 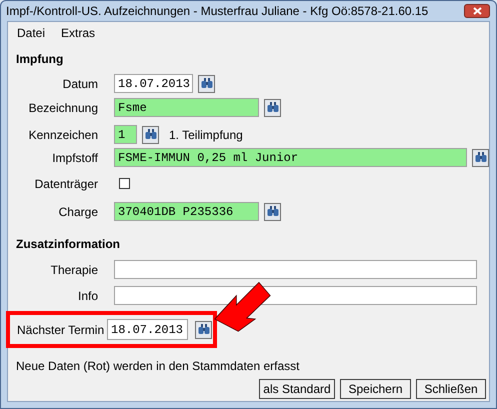 What do you see at coordinates (63, 108) in the screenshot?
I see `field-label: Bezeichnung` at bounding box center [63, 108].